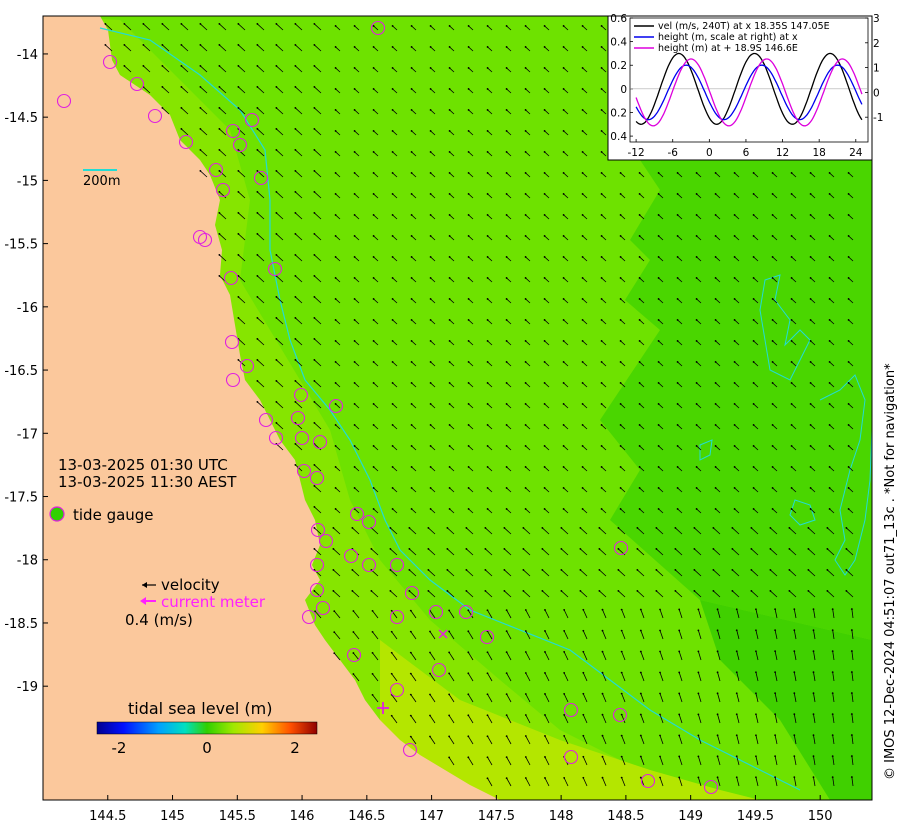  Describe the element at coordinates (366, 816) in the screenshot. I see `lon-tick-label: 146.5` at that location.